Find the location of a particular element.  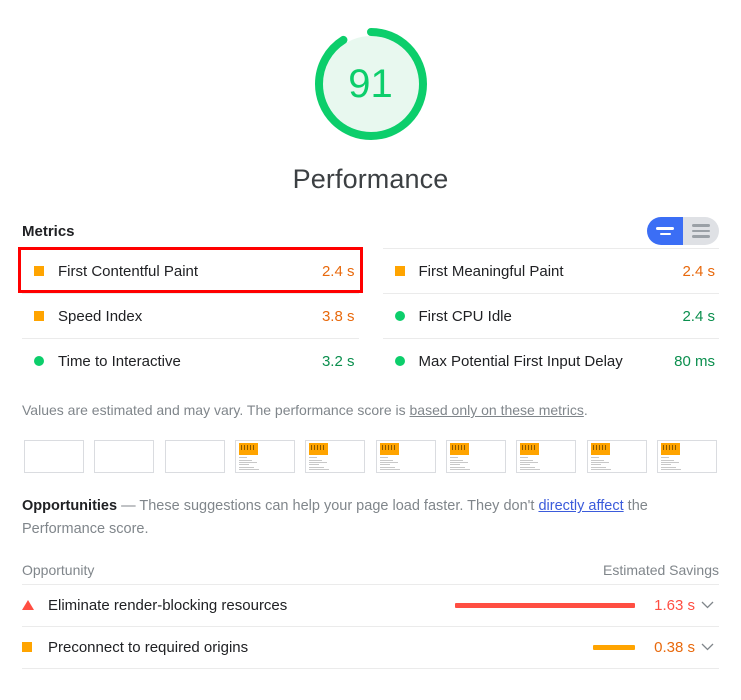

metric-speed-index: Speed Index 3.8 s is located at coordinates (190, 315).